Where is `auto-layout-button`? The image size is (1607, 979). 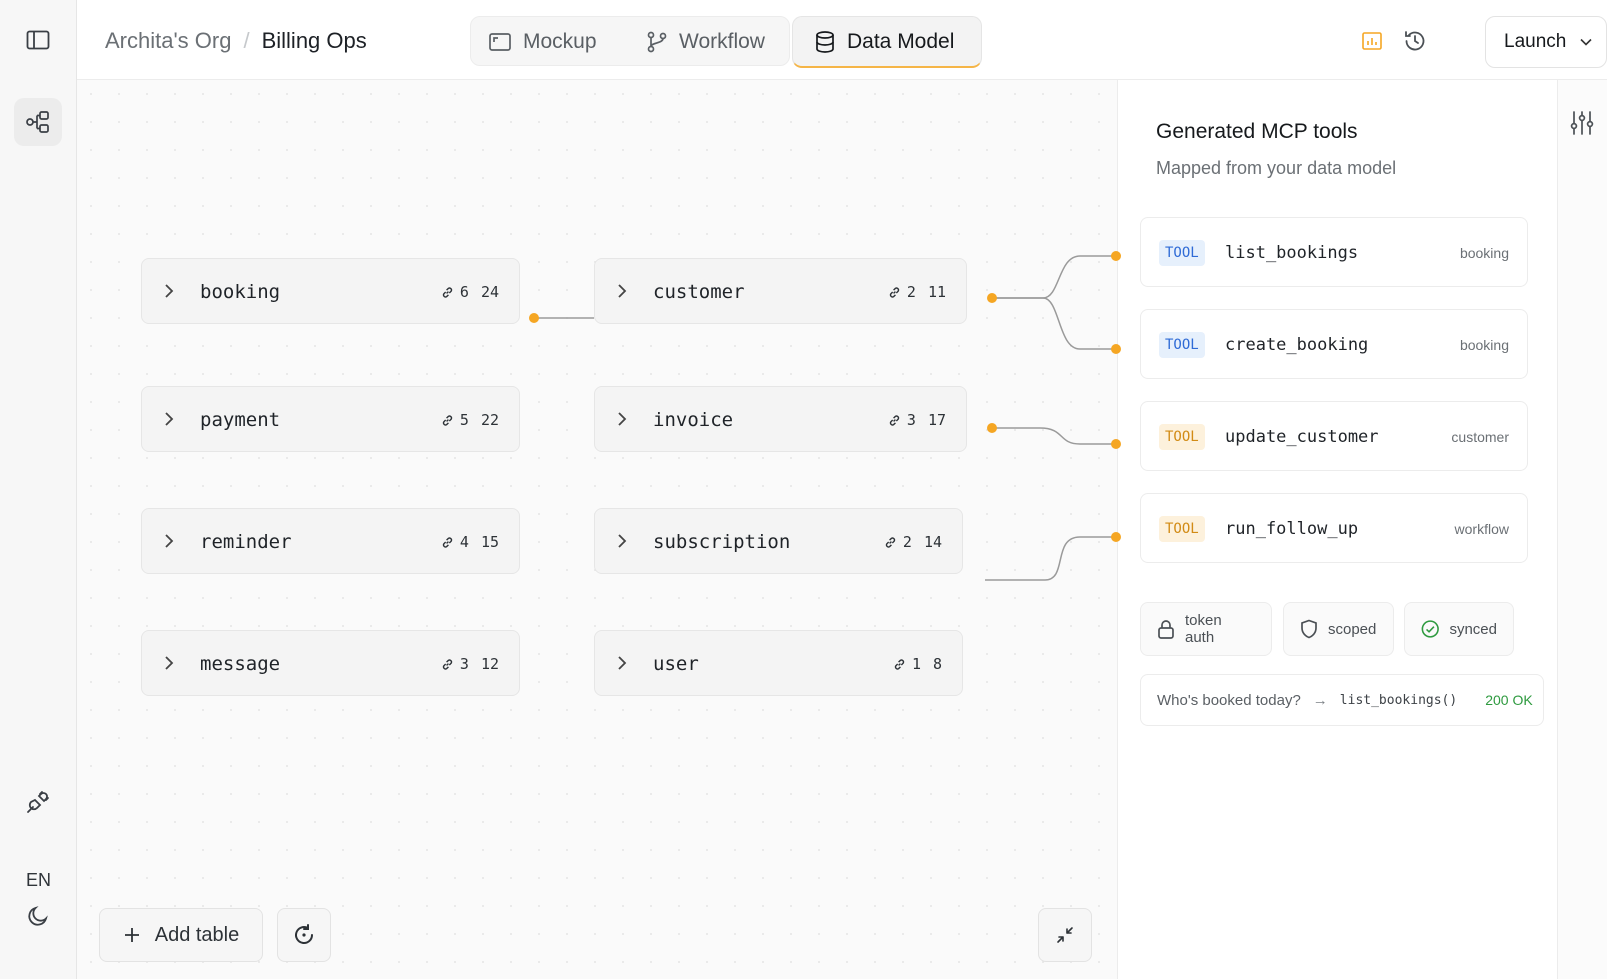 auto-layout-button is located at coordinates (304, 935).